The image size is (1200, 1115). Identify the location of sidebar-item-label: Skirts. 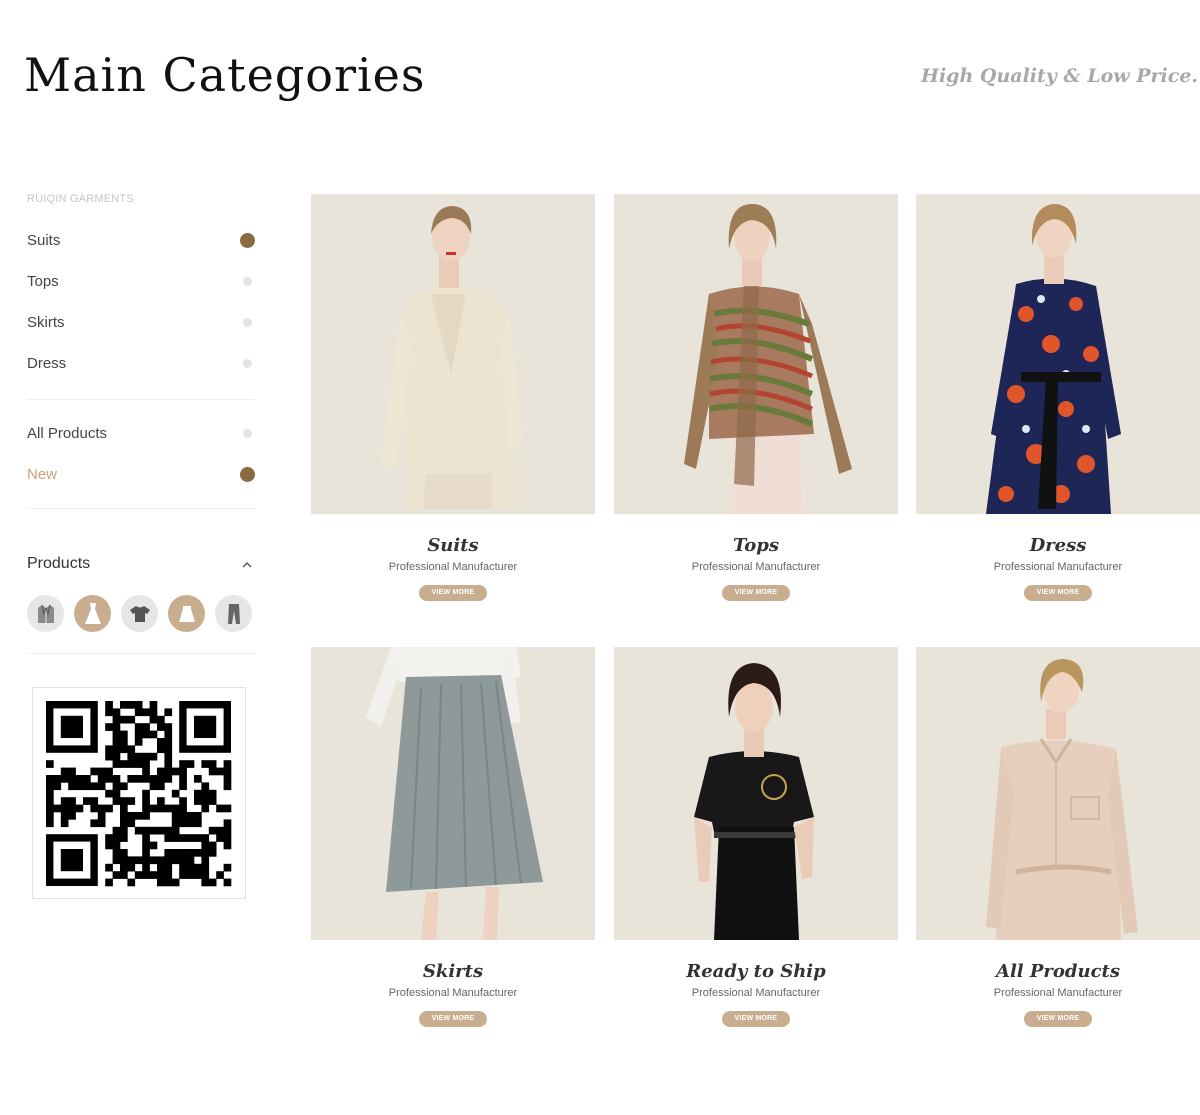
(46, 322).